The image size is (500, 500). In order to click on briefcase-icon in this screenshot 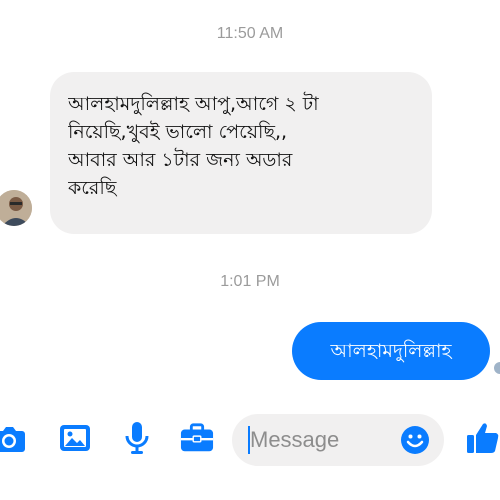, I will do `click(197, 438)`.